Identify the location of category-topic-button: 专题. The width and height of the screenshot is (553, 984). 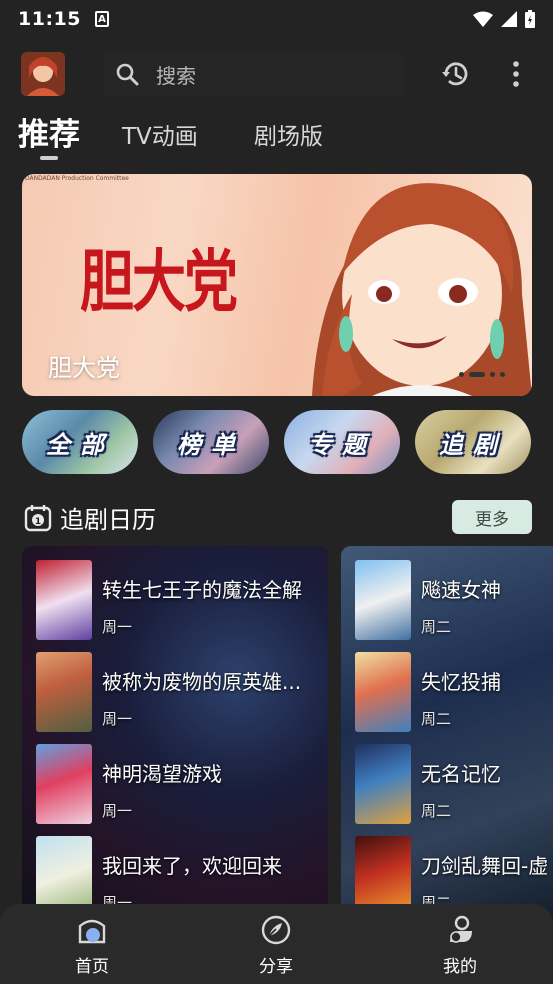
(342, 442).